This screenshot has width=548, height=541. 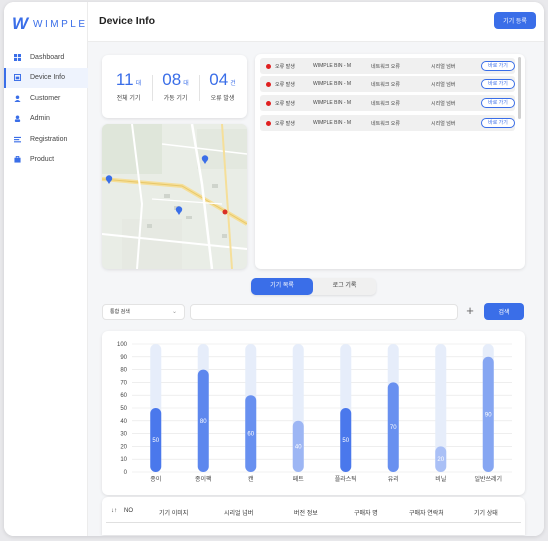 What do you see at coordinates (239, 514) in the screenshot?
I see `column-header: 시리얼 넘버` at bounding box center [239, 514].